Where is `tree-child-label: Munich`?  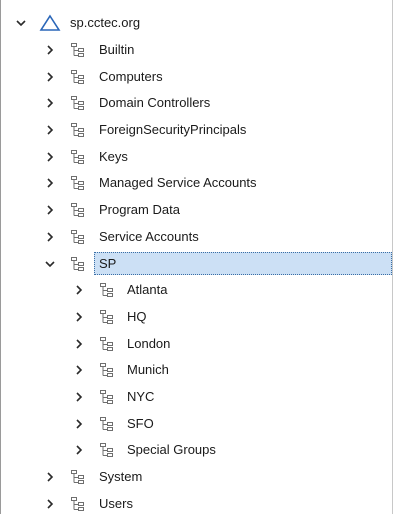
tree-child-label: Munich is located at coordinates (148, 370).